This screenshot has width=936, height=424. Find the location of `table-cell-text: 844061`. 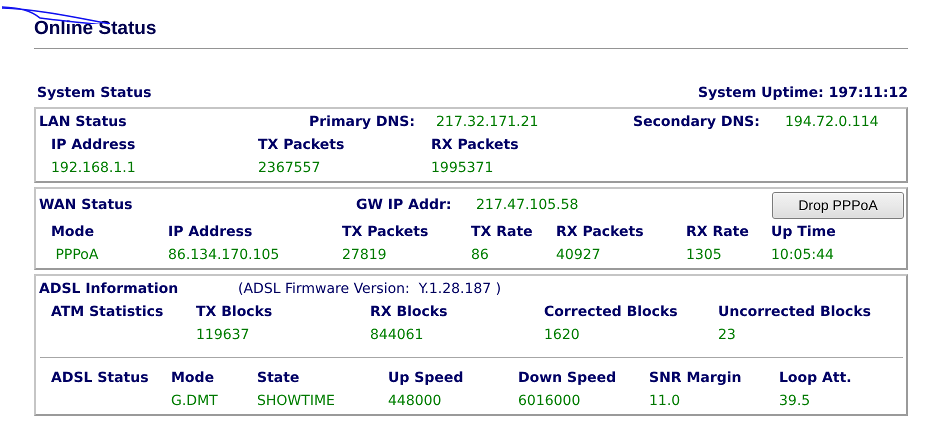

table-cell-text: 844061 is located at coordinates (397, 334).